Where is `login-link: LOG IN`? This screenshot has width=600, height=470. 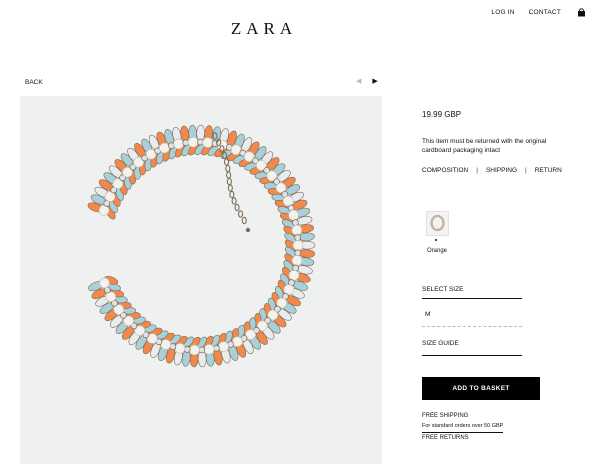 login-link: LOG IN is located at coordinates (502, 12).